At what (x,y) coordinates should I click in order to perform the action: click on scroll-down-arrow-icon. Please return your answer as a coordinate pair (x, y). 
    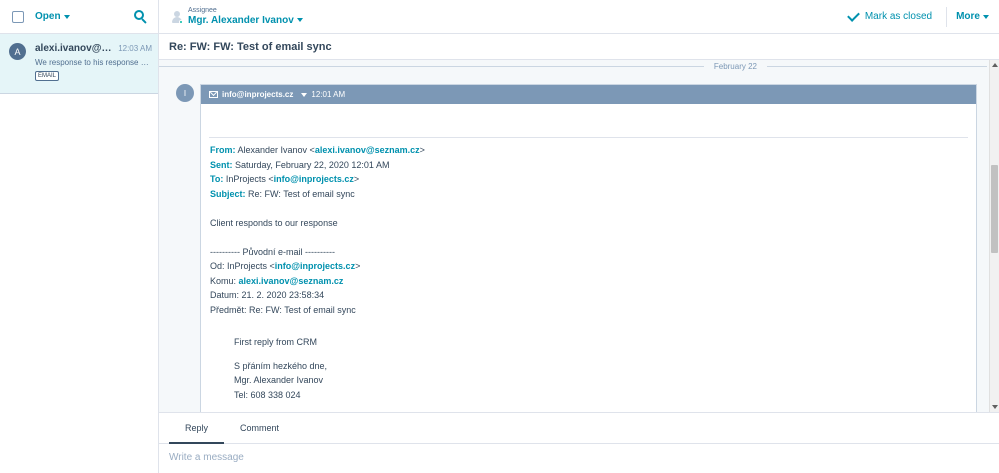
    Looking at the image, I should click on (995, 407).